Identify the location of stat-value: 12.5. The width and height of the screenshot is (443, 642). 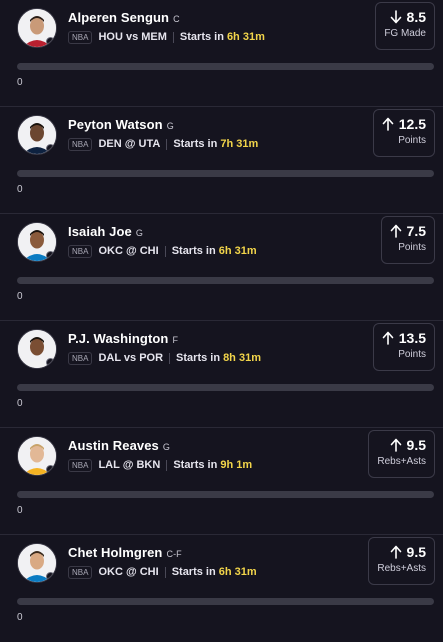
(412, 124).